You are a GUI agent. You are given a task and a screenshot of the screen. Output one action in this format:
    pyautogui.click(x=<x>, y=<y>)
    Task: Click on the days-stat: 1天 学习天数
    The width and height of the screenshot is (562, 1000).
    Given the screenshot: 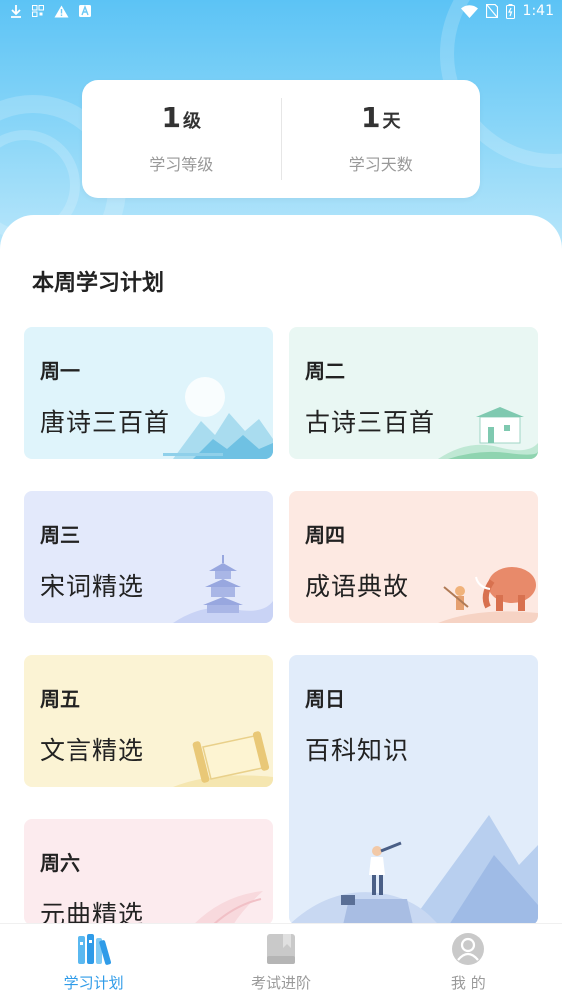 What is the action you would take?
    pyautogui.click(x=381, y=139)
    